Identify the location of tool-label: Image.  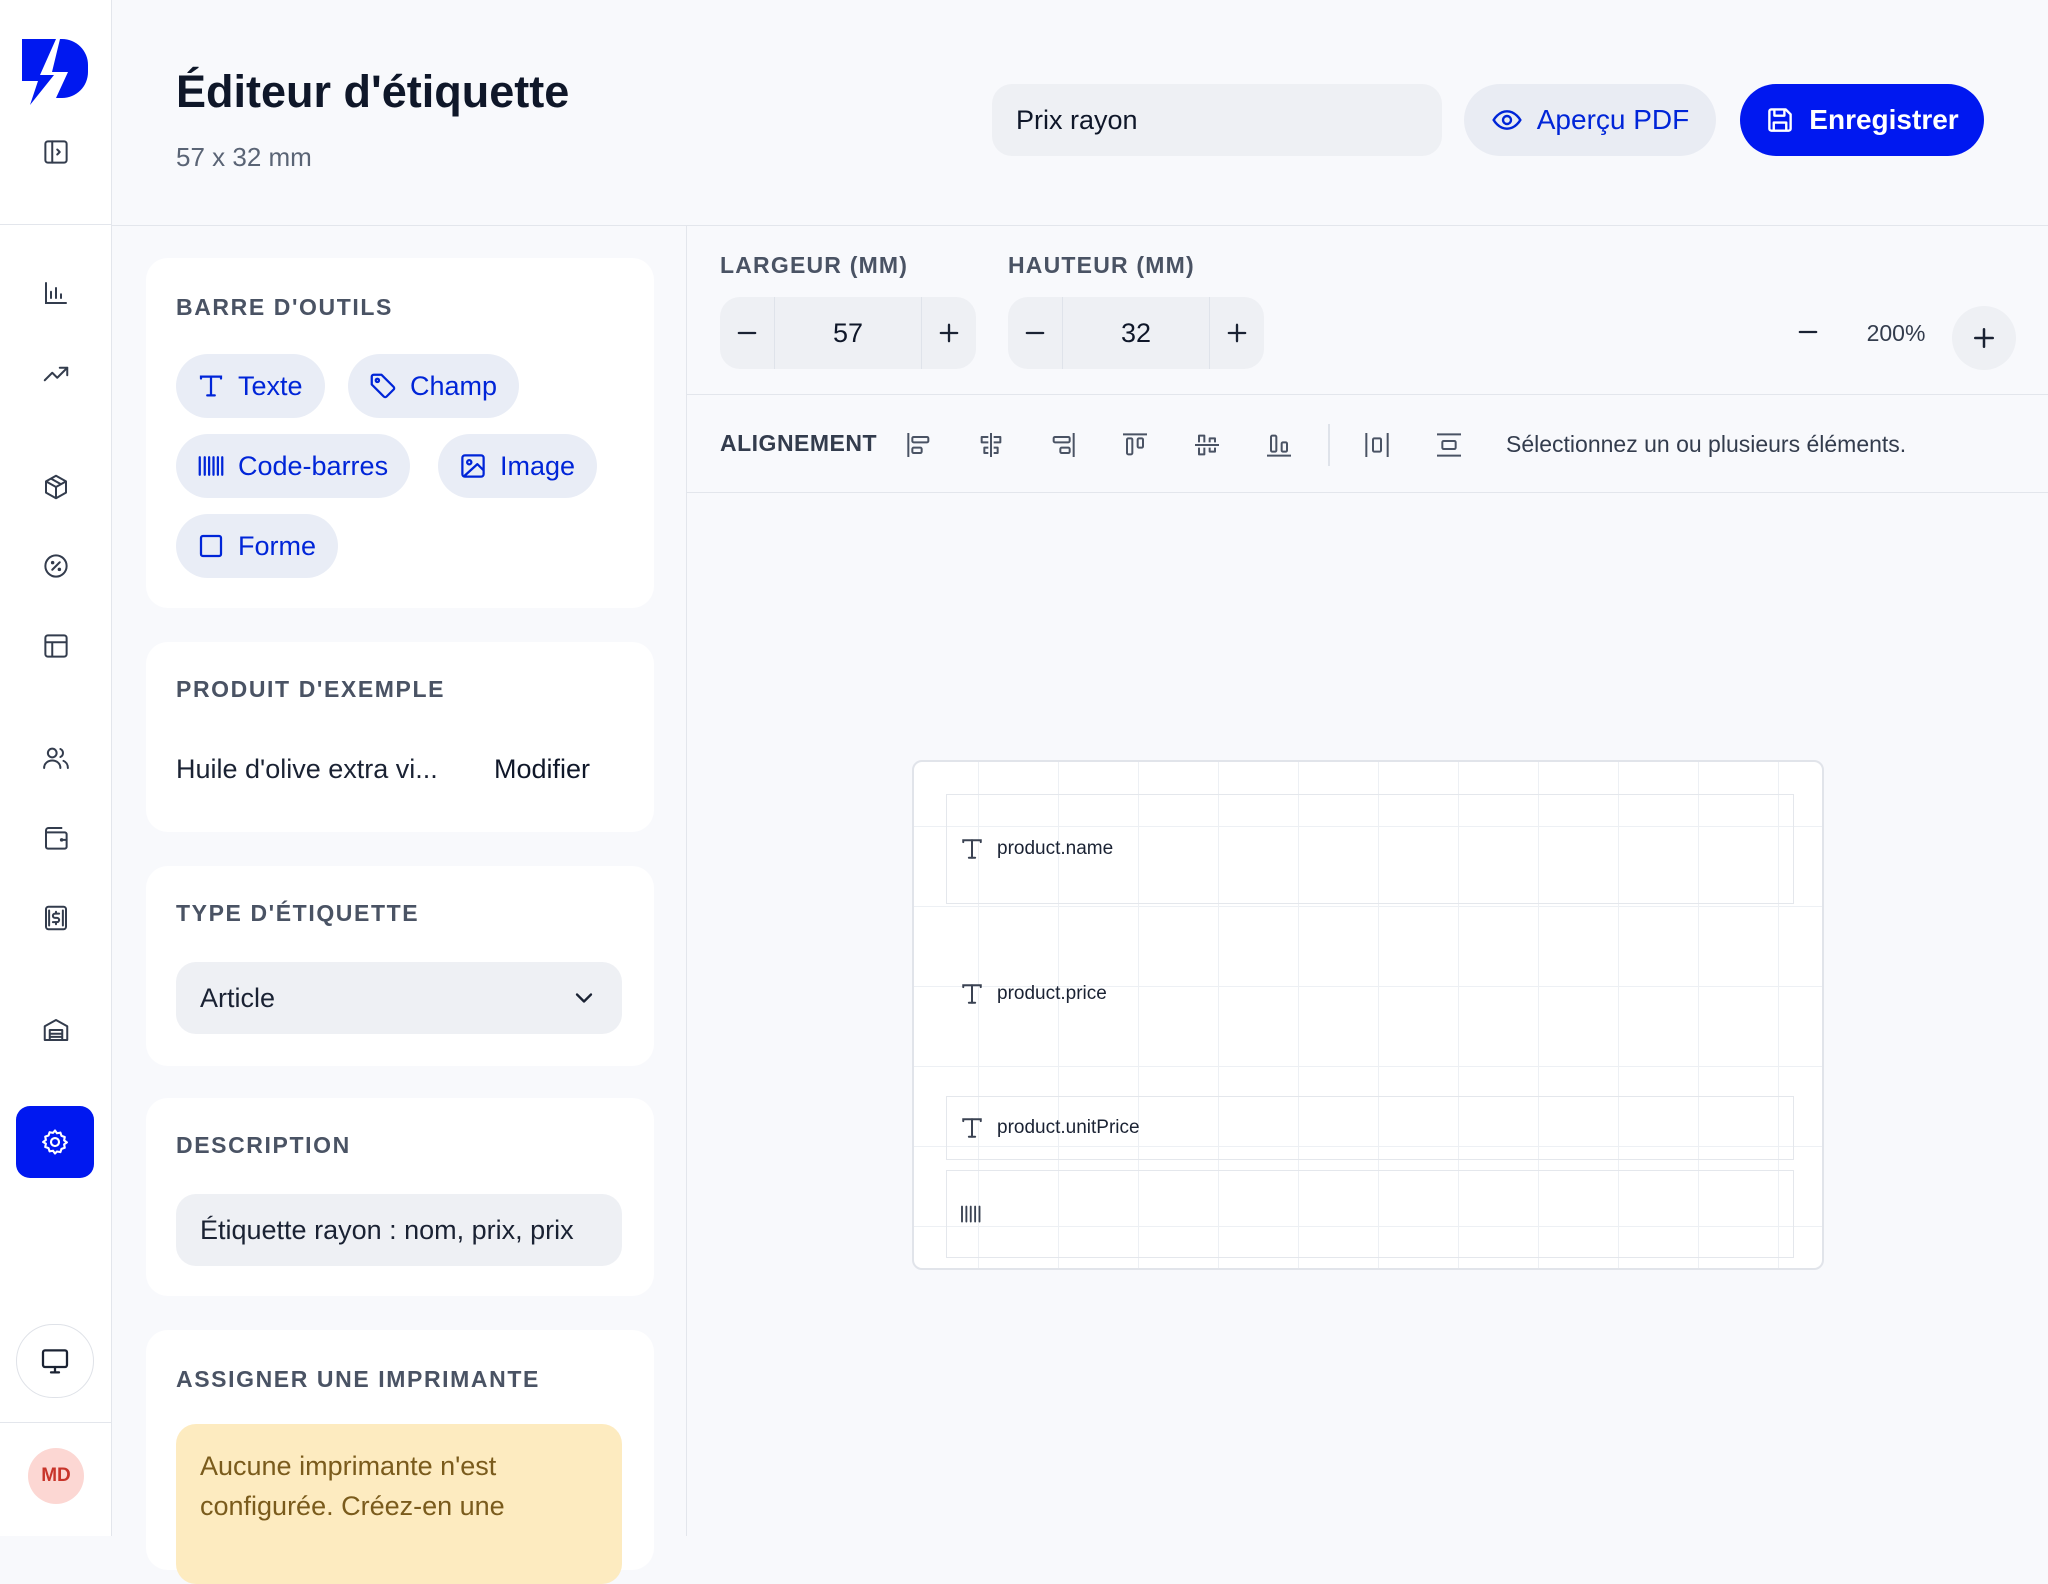
(538, 465).